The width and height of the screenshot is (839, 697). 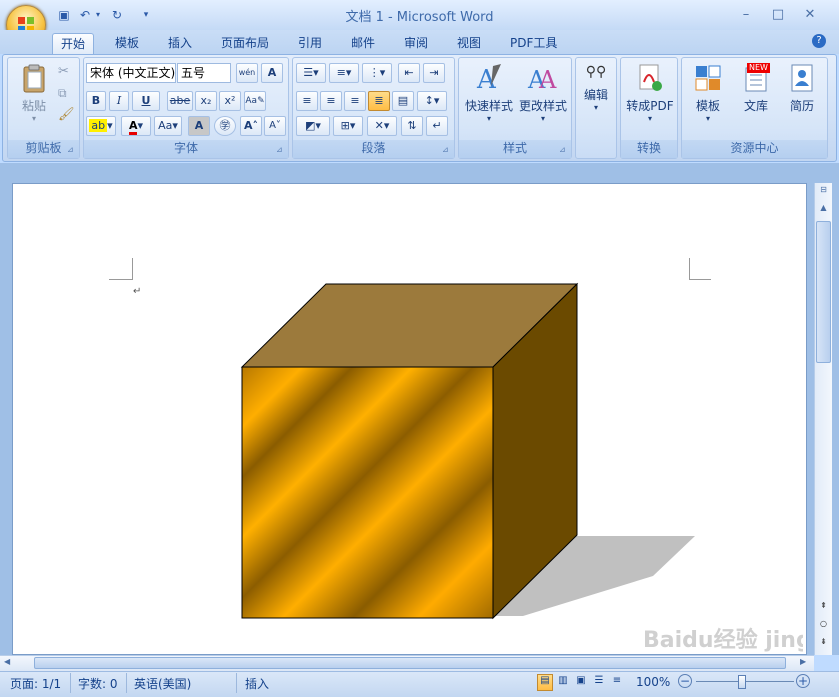 I want to click on minimize-button: –, so click(x=746, y=15).